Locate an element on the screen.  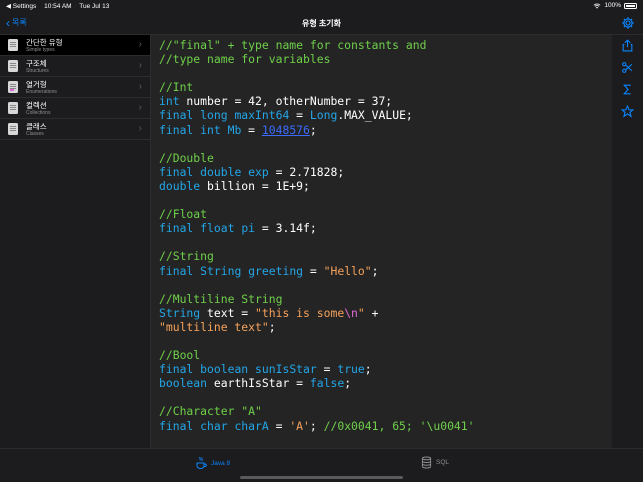
code-token: //Double is located at coordinates (186, 157).